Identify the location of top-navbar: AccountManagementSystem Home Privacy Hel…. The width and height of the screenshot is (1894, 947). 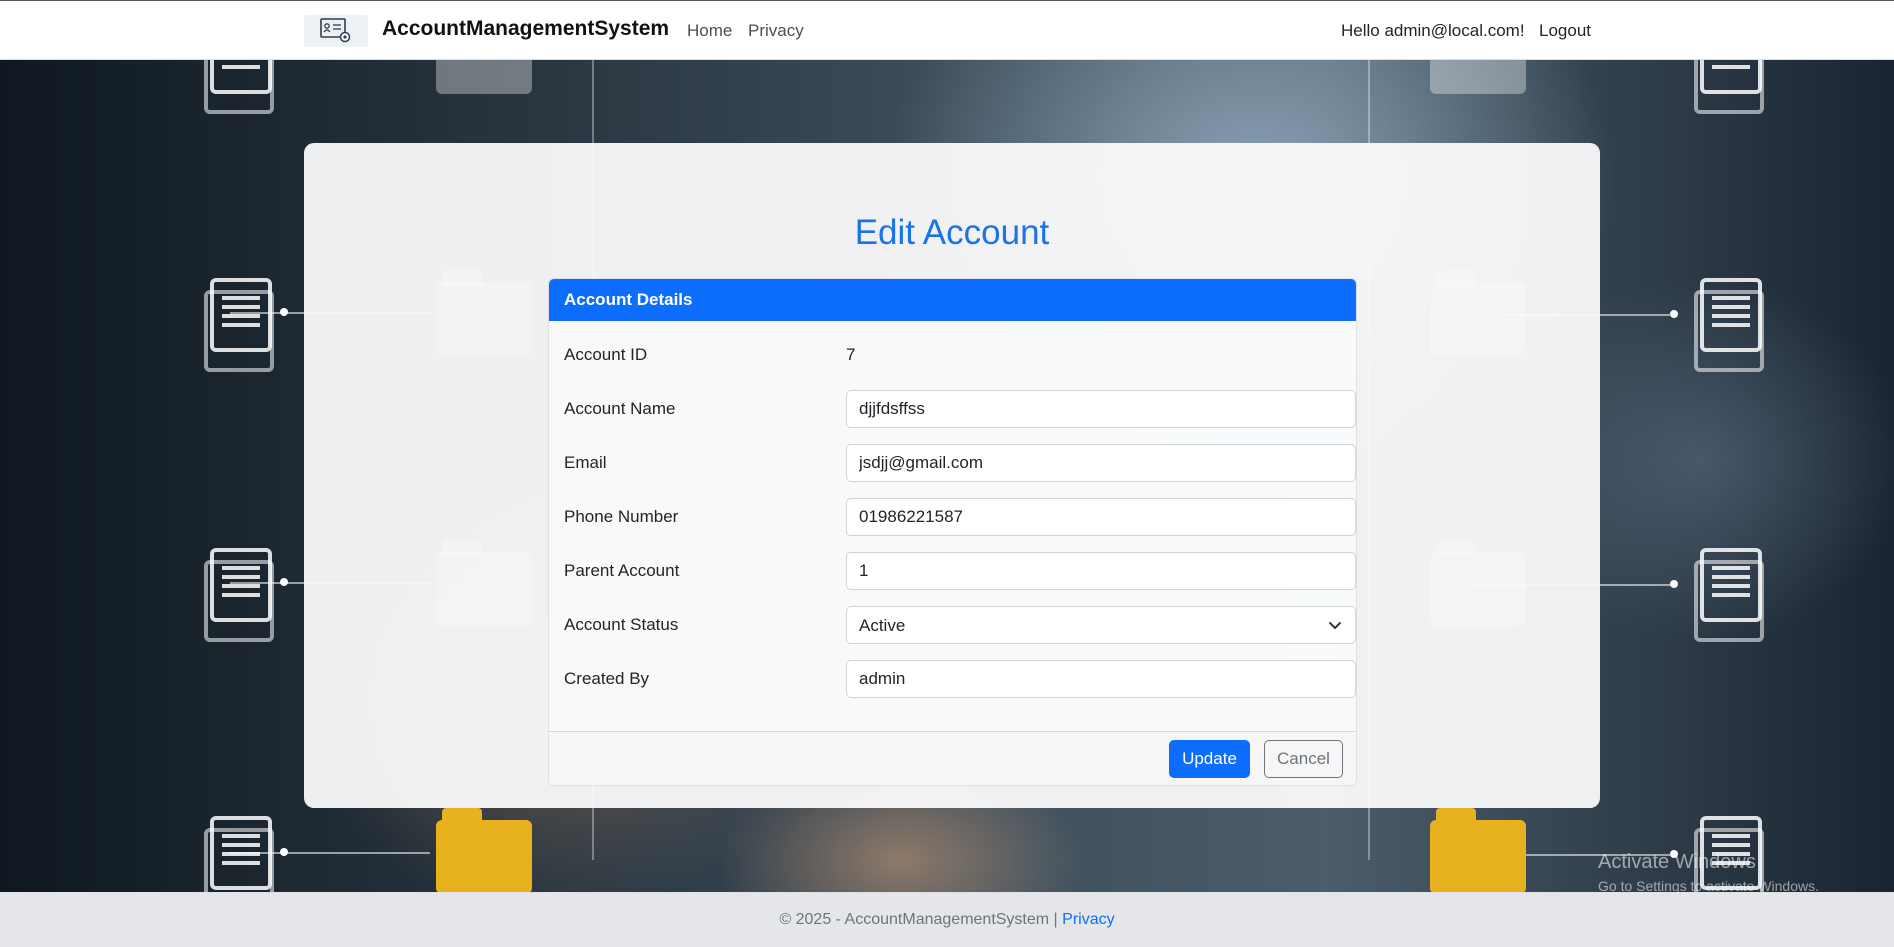
(947, 30).